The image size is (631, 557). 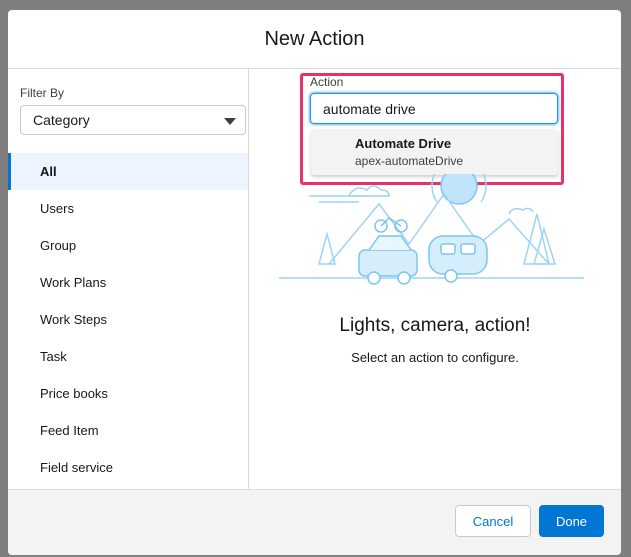 What do you see at coordinates (128, 171) in the screenshot?
I see `category-item-all: All` at bounding box center [128, 171].